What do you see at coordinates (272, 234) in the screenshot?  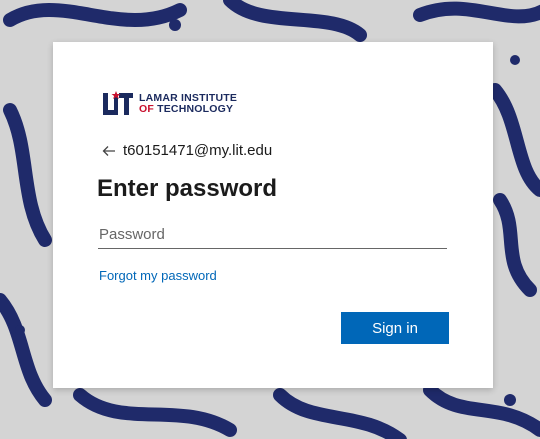 I see `password-input` at bounding box center [272, 234].